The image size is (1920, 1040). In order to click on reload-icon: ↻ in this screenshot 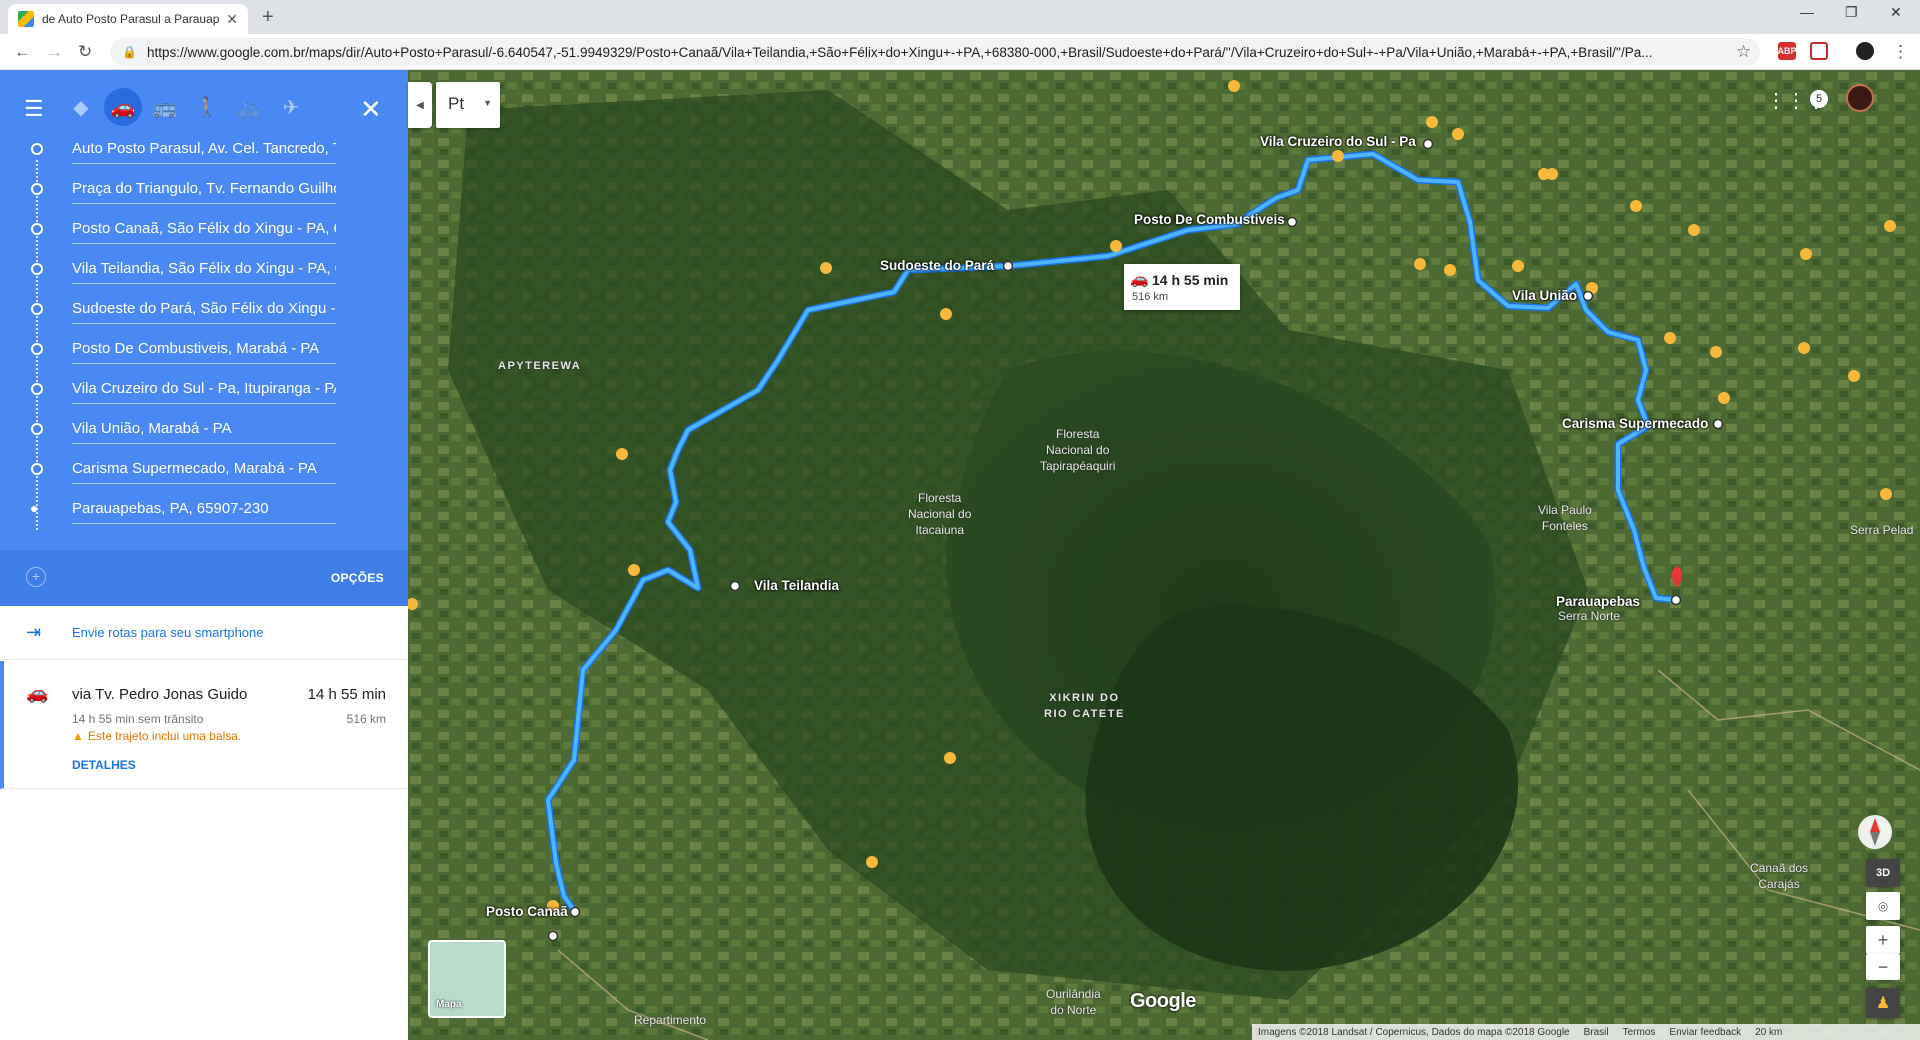, I will do `click(85, 52)`.